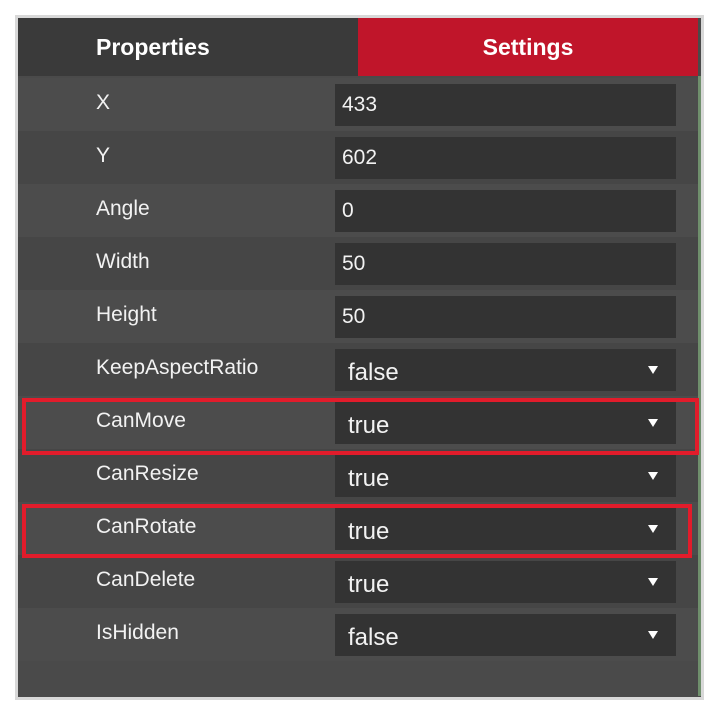  I want to click on row-label-angle: Angle, so click(123, 208).